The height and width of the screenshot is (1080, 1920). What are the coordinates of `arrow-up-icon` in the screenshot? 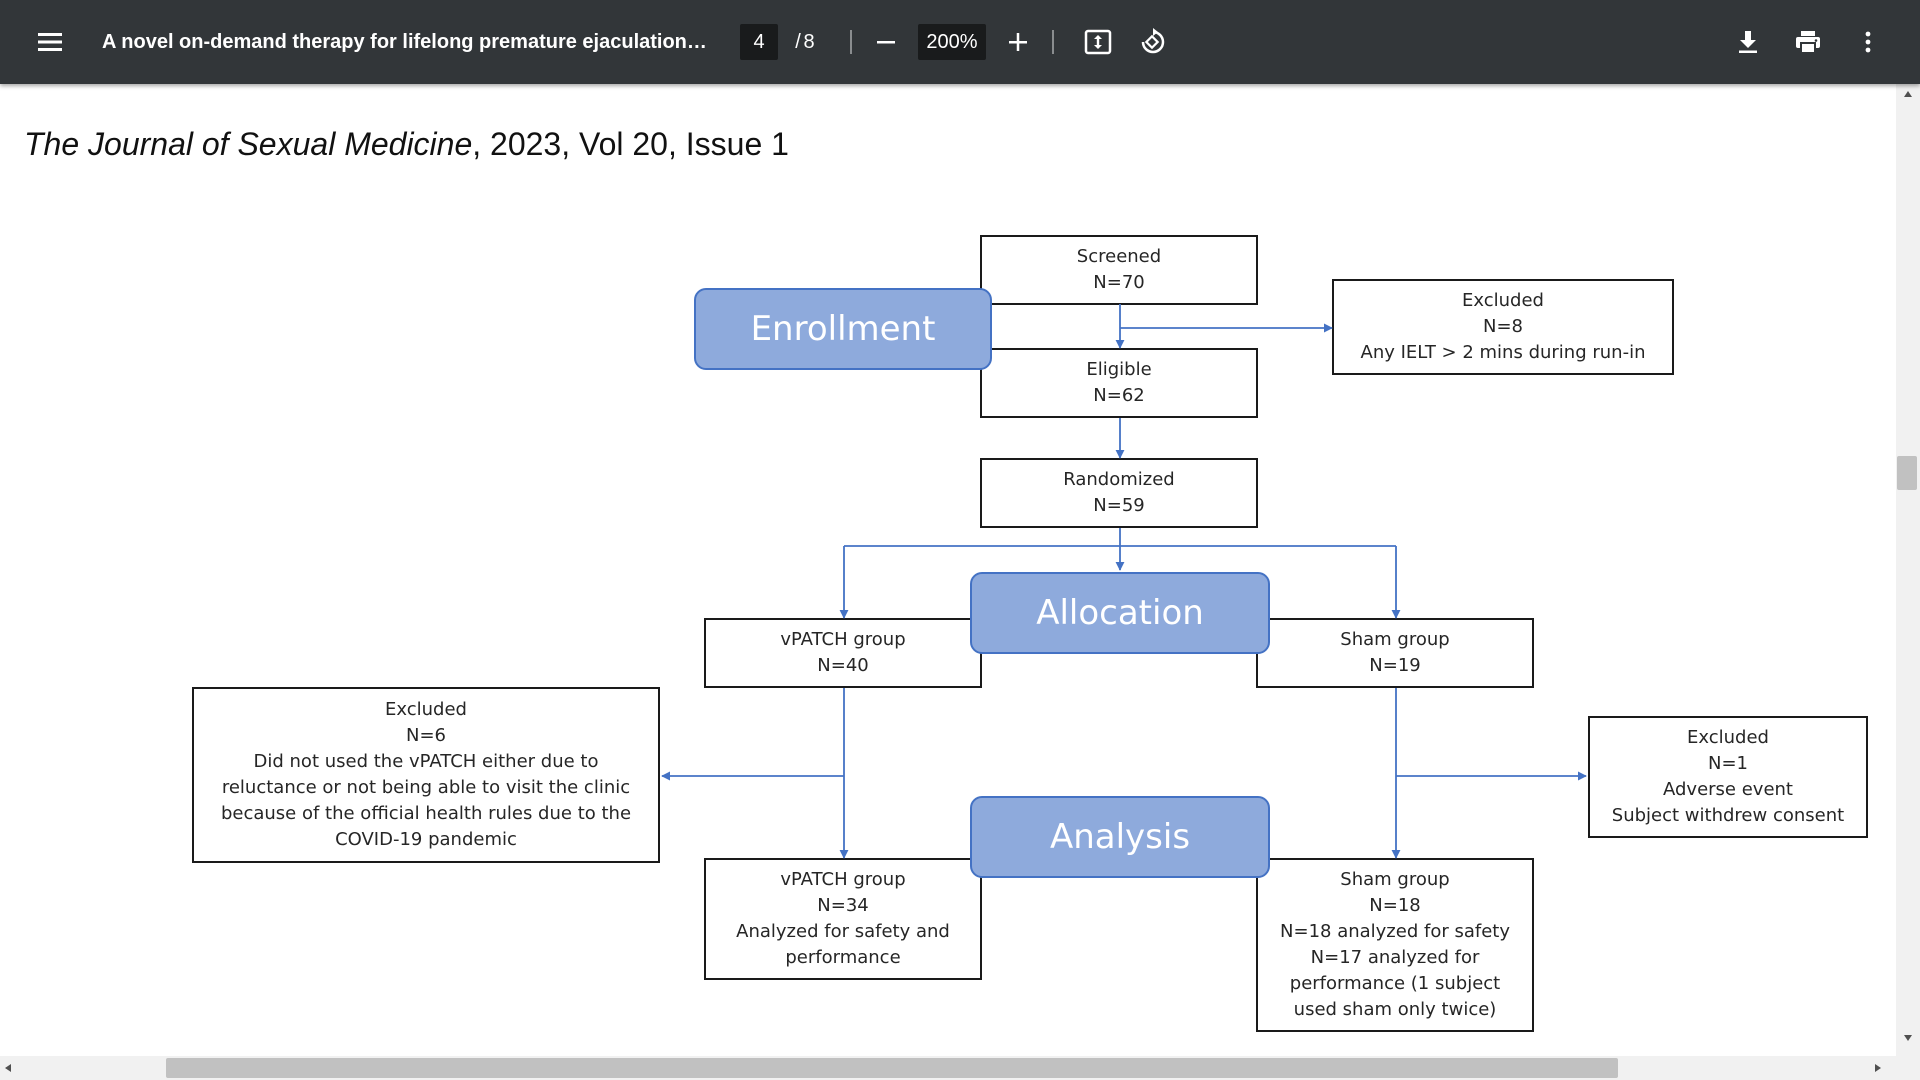 It's located at (1908, 94).